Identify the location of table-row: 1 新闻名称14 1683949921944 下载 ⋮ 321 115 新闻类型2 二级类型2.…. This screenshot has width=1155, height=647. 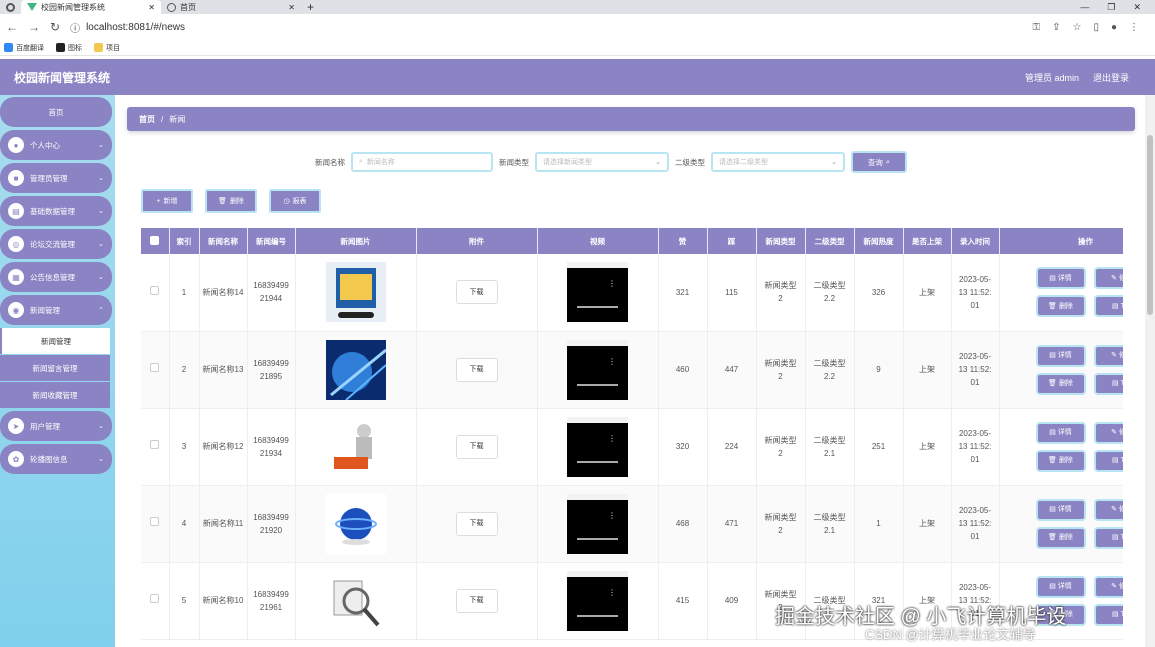
(632, 293).